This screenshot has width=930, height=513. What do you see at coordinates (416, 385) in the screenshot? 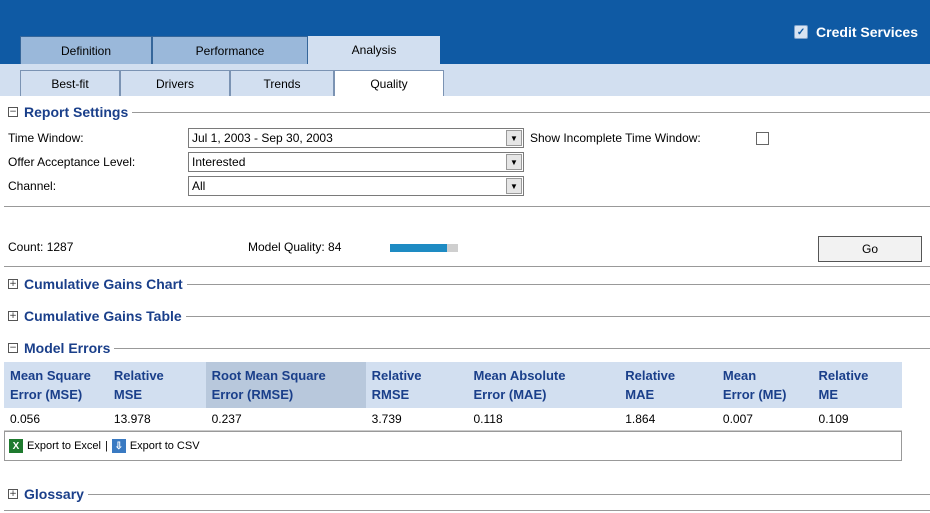
I see `column-header: Relative RMSE` at bounding box center [416, 385].